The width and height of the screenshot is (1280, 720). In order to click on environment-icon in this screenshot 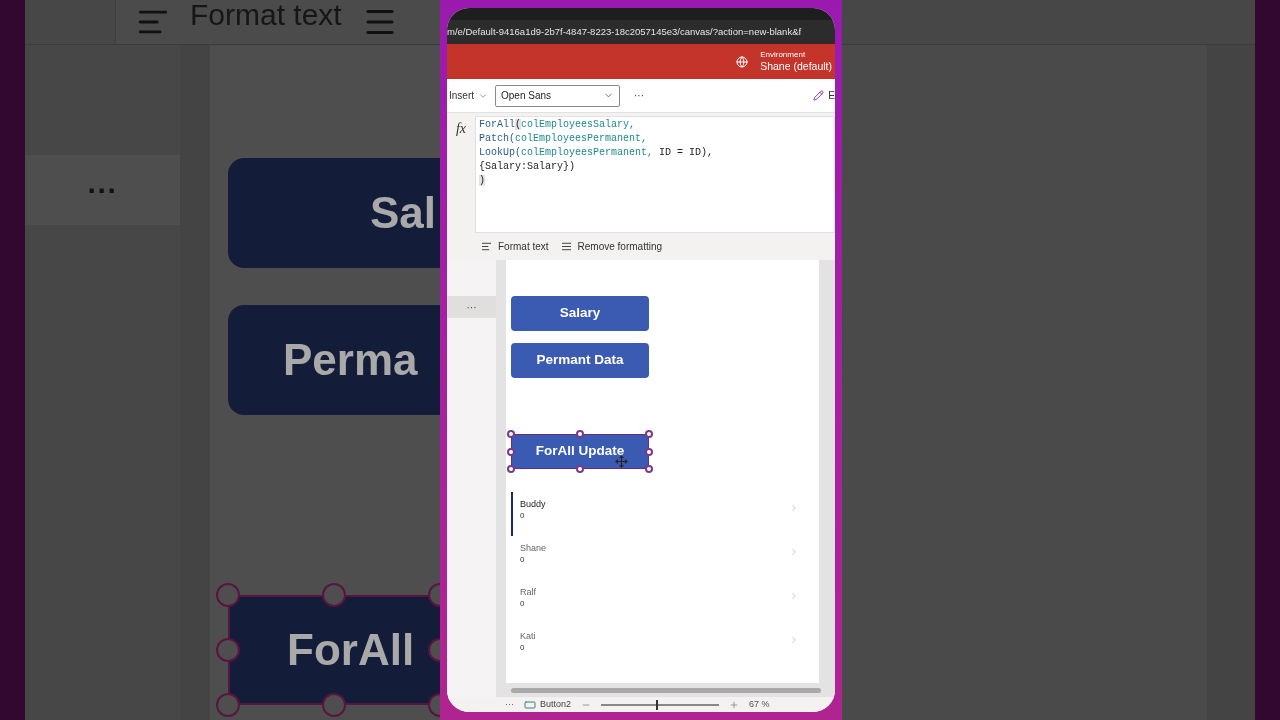, I will do `click(742, 61)`.